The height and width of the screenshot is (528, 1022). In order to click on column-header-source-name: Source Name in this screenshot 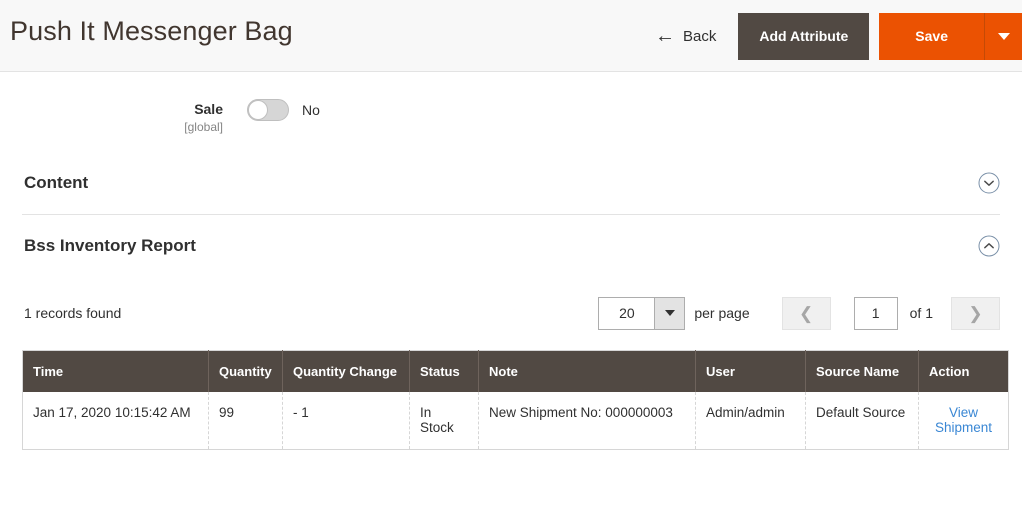, I will do `click(862, 371)`.